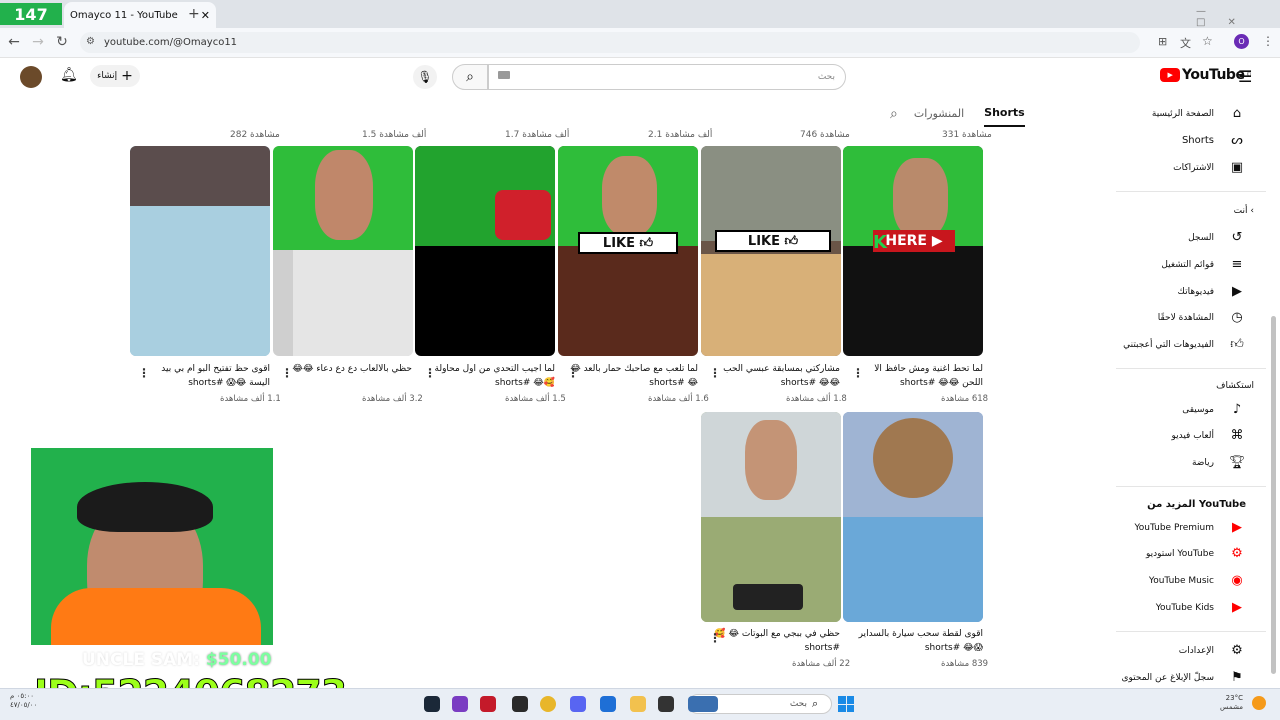 The image size is (1280, 720). Describe the element at coordinates (1166, 317) in the screenshot. I see `sidebar-item-watch-later: المشاهدة لاحقًا ◷` at that location.